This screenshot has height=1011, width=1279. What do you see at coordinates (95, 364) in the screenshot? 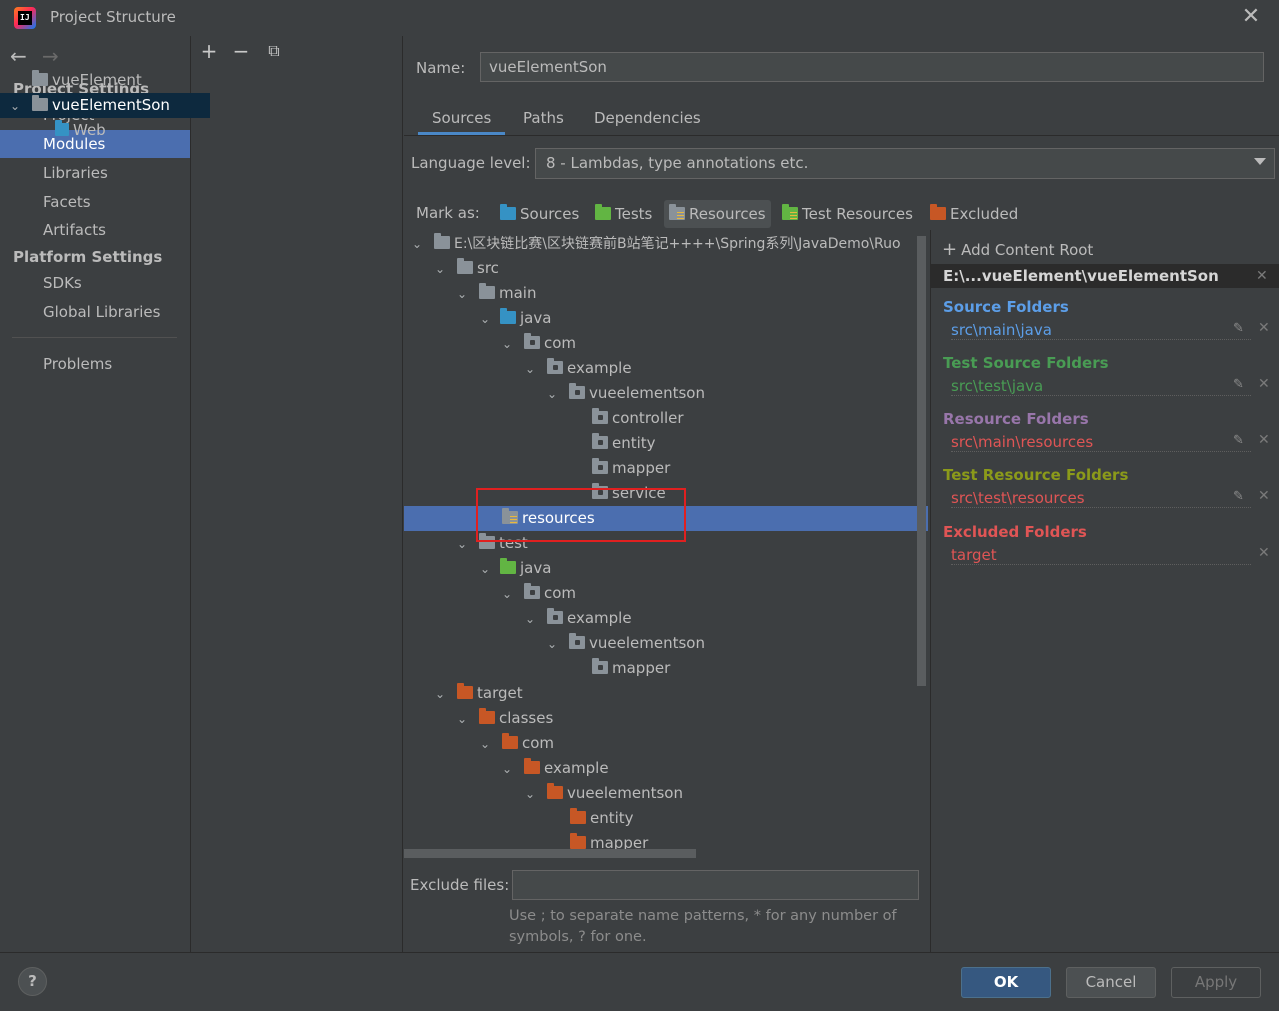
I see `sidebar-item-problems: Problems` at bounding box center [95, 364].